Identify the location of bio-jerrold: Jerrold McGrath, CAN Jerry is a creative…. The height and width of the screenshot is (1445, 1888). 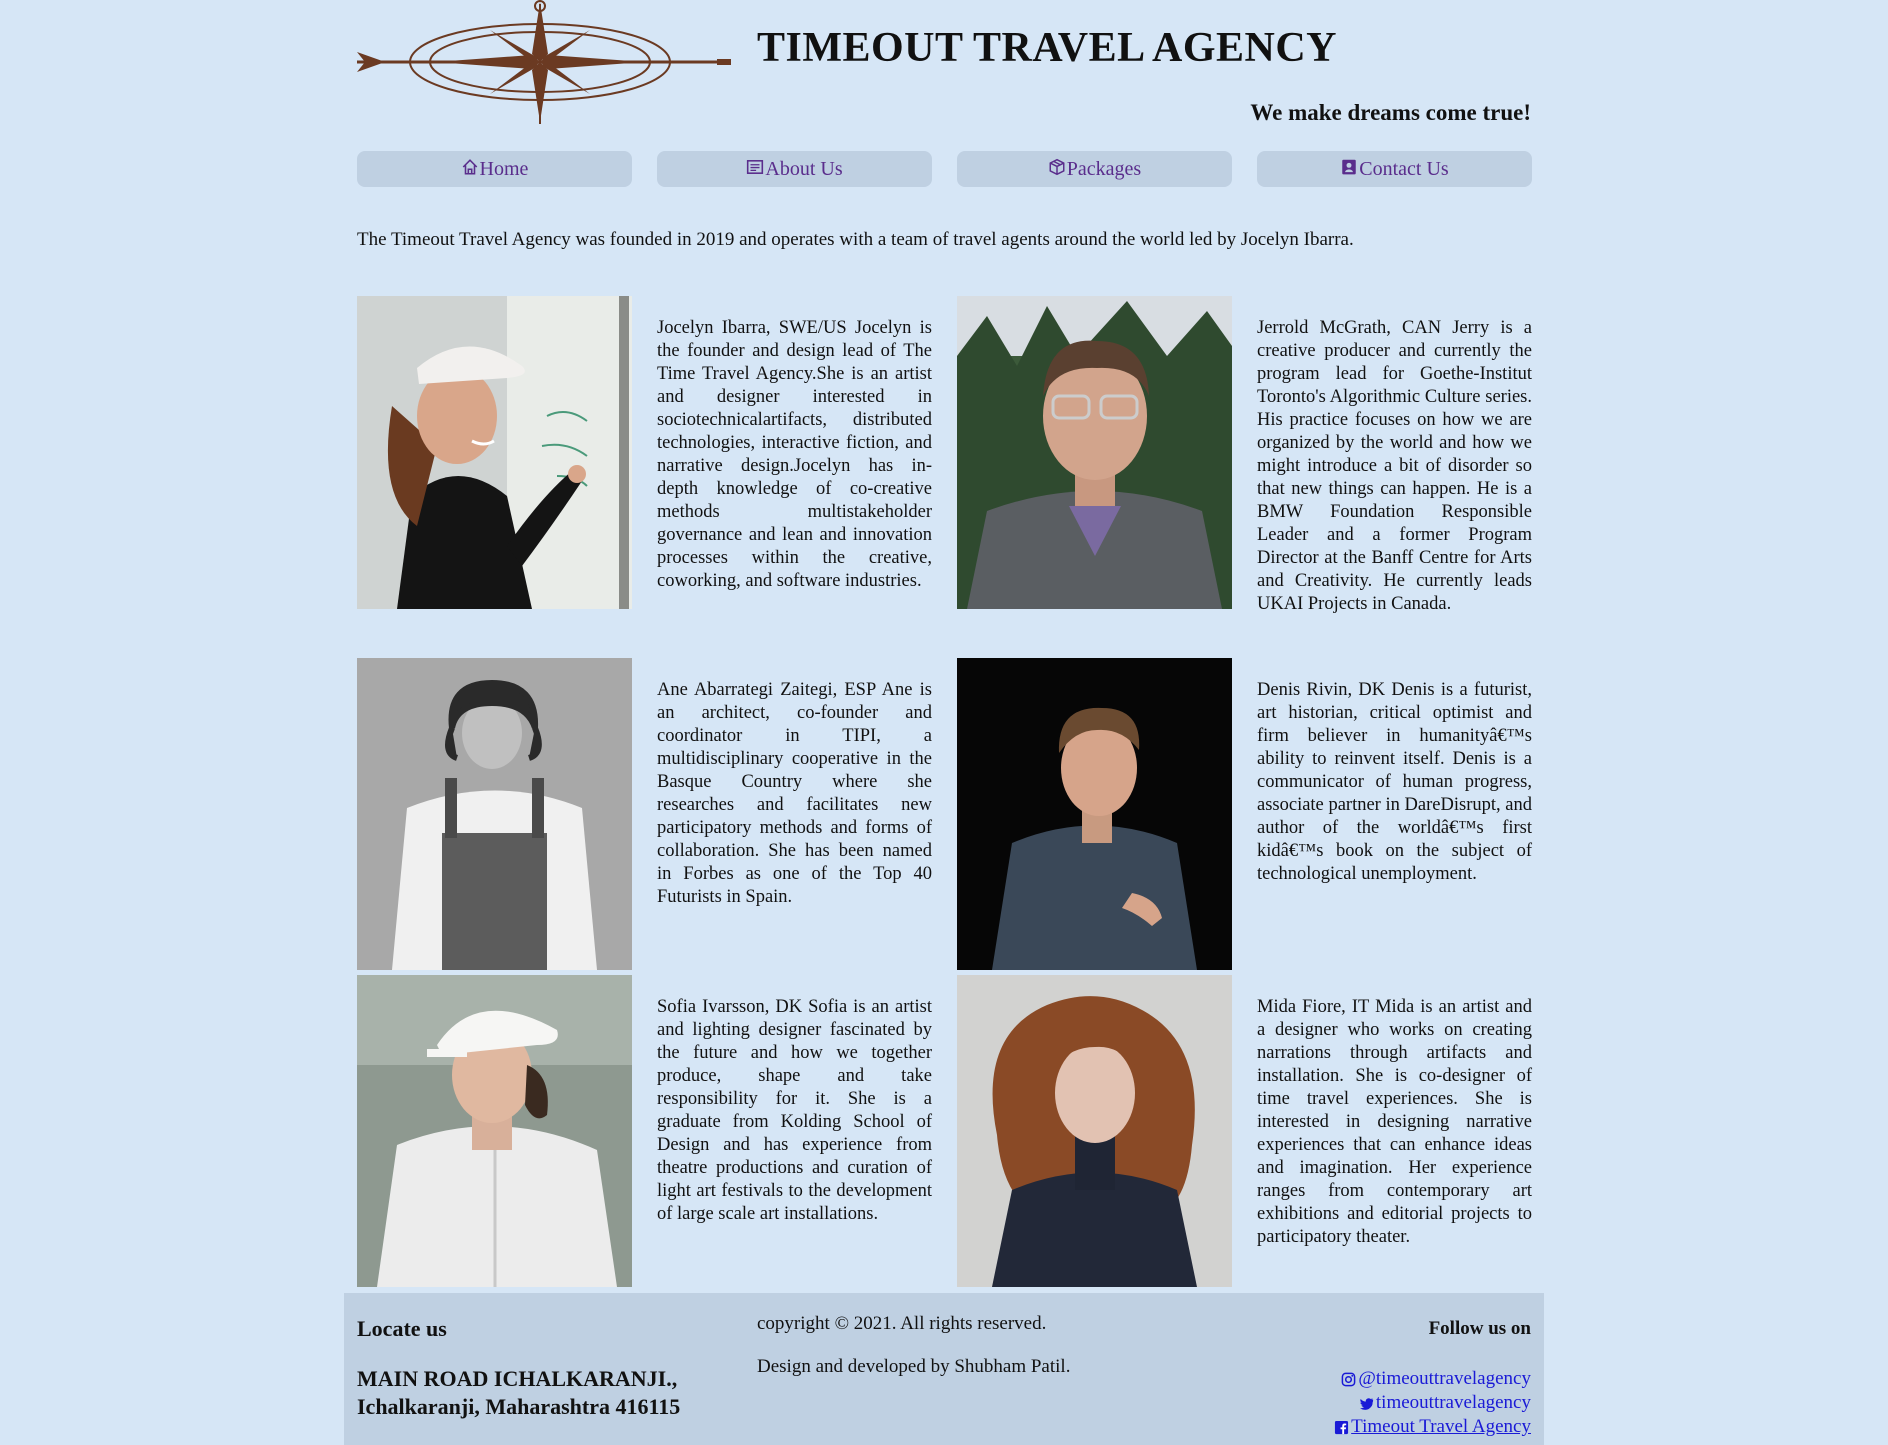
(1394, 466).